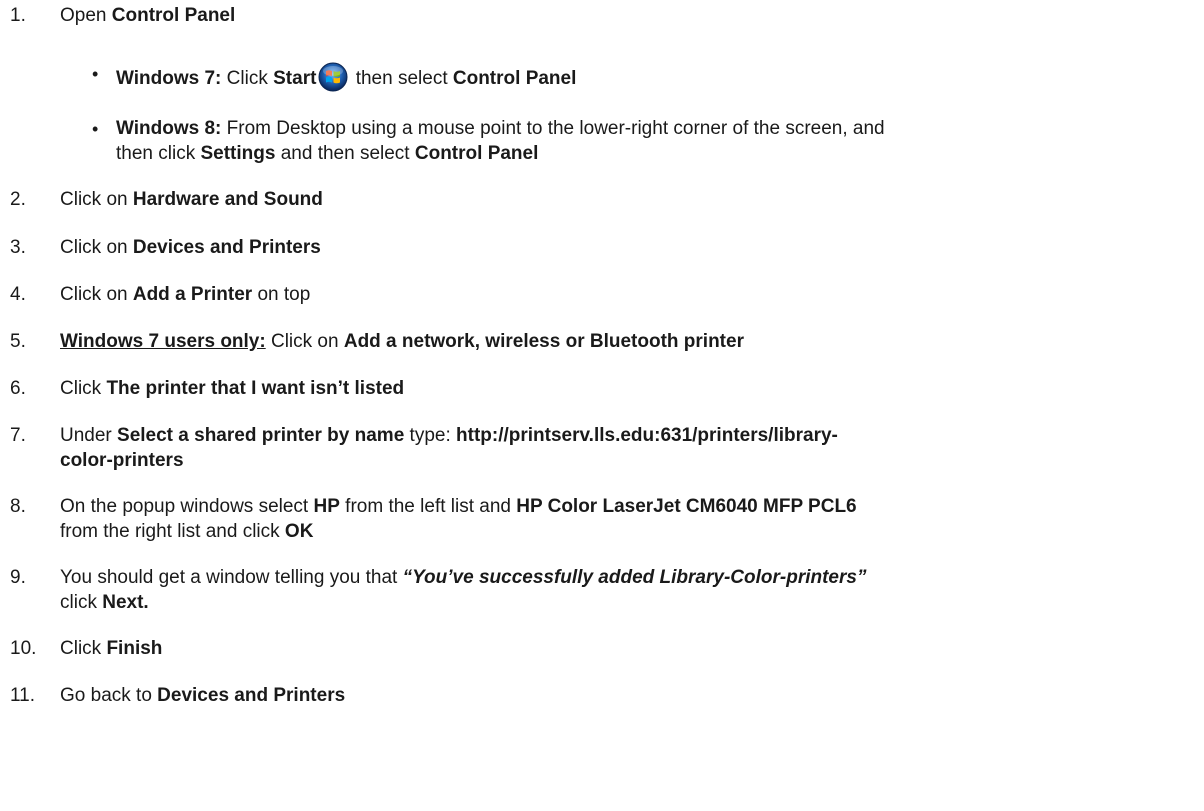  What do you see at coordinates (86, 15) in the screenshot?
I see `step-text: Open` at bounding box center [86, 15].